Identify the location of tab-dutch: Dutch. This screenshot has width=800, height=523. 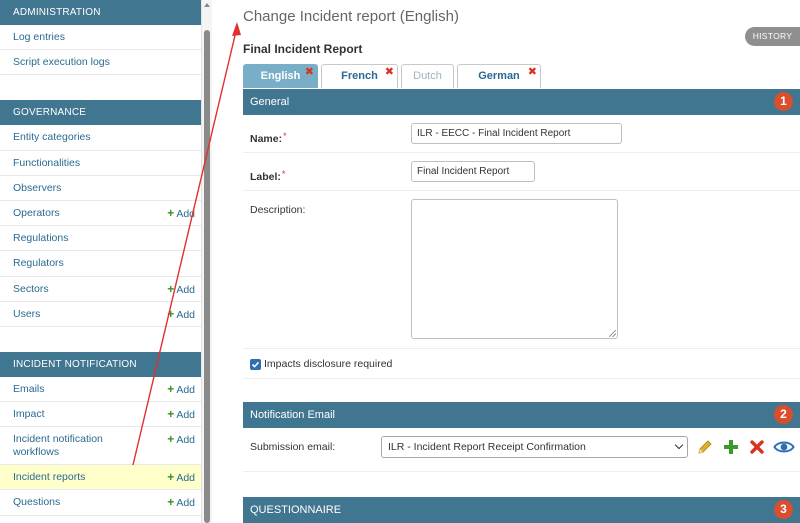
(427, 76).